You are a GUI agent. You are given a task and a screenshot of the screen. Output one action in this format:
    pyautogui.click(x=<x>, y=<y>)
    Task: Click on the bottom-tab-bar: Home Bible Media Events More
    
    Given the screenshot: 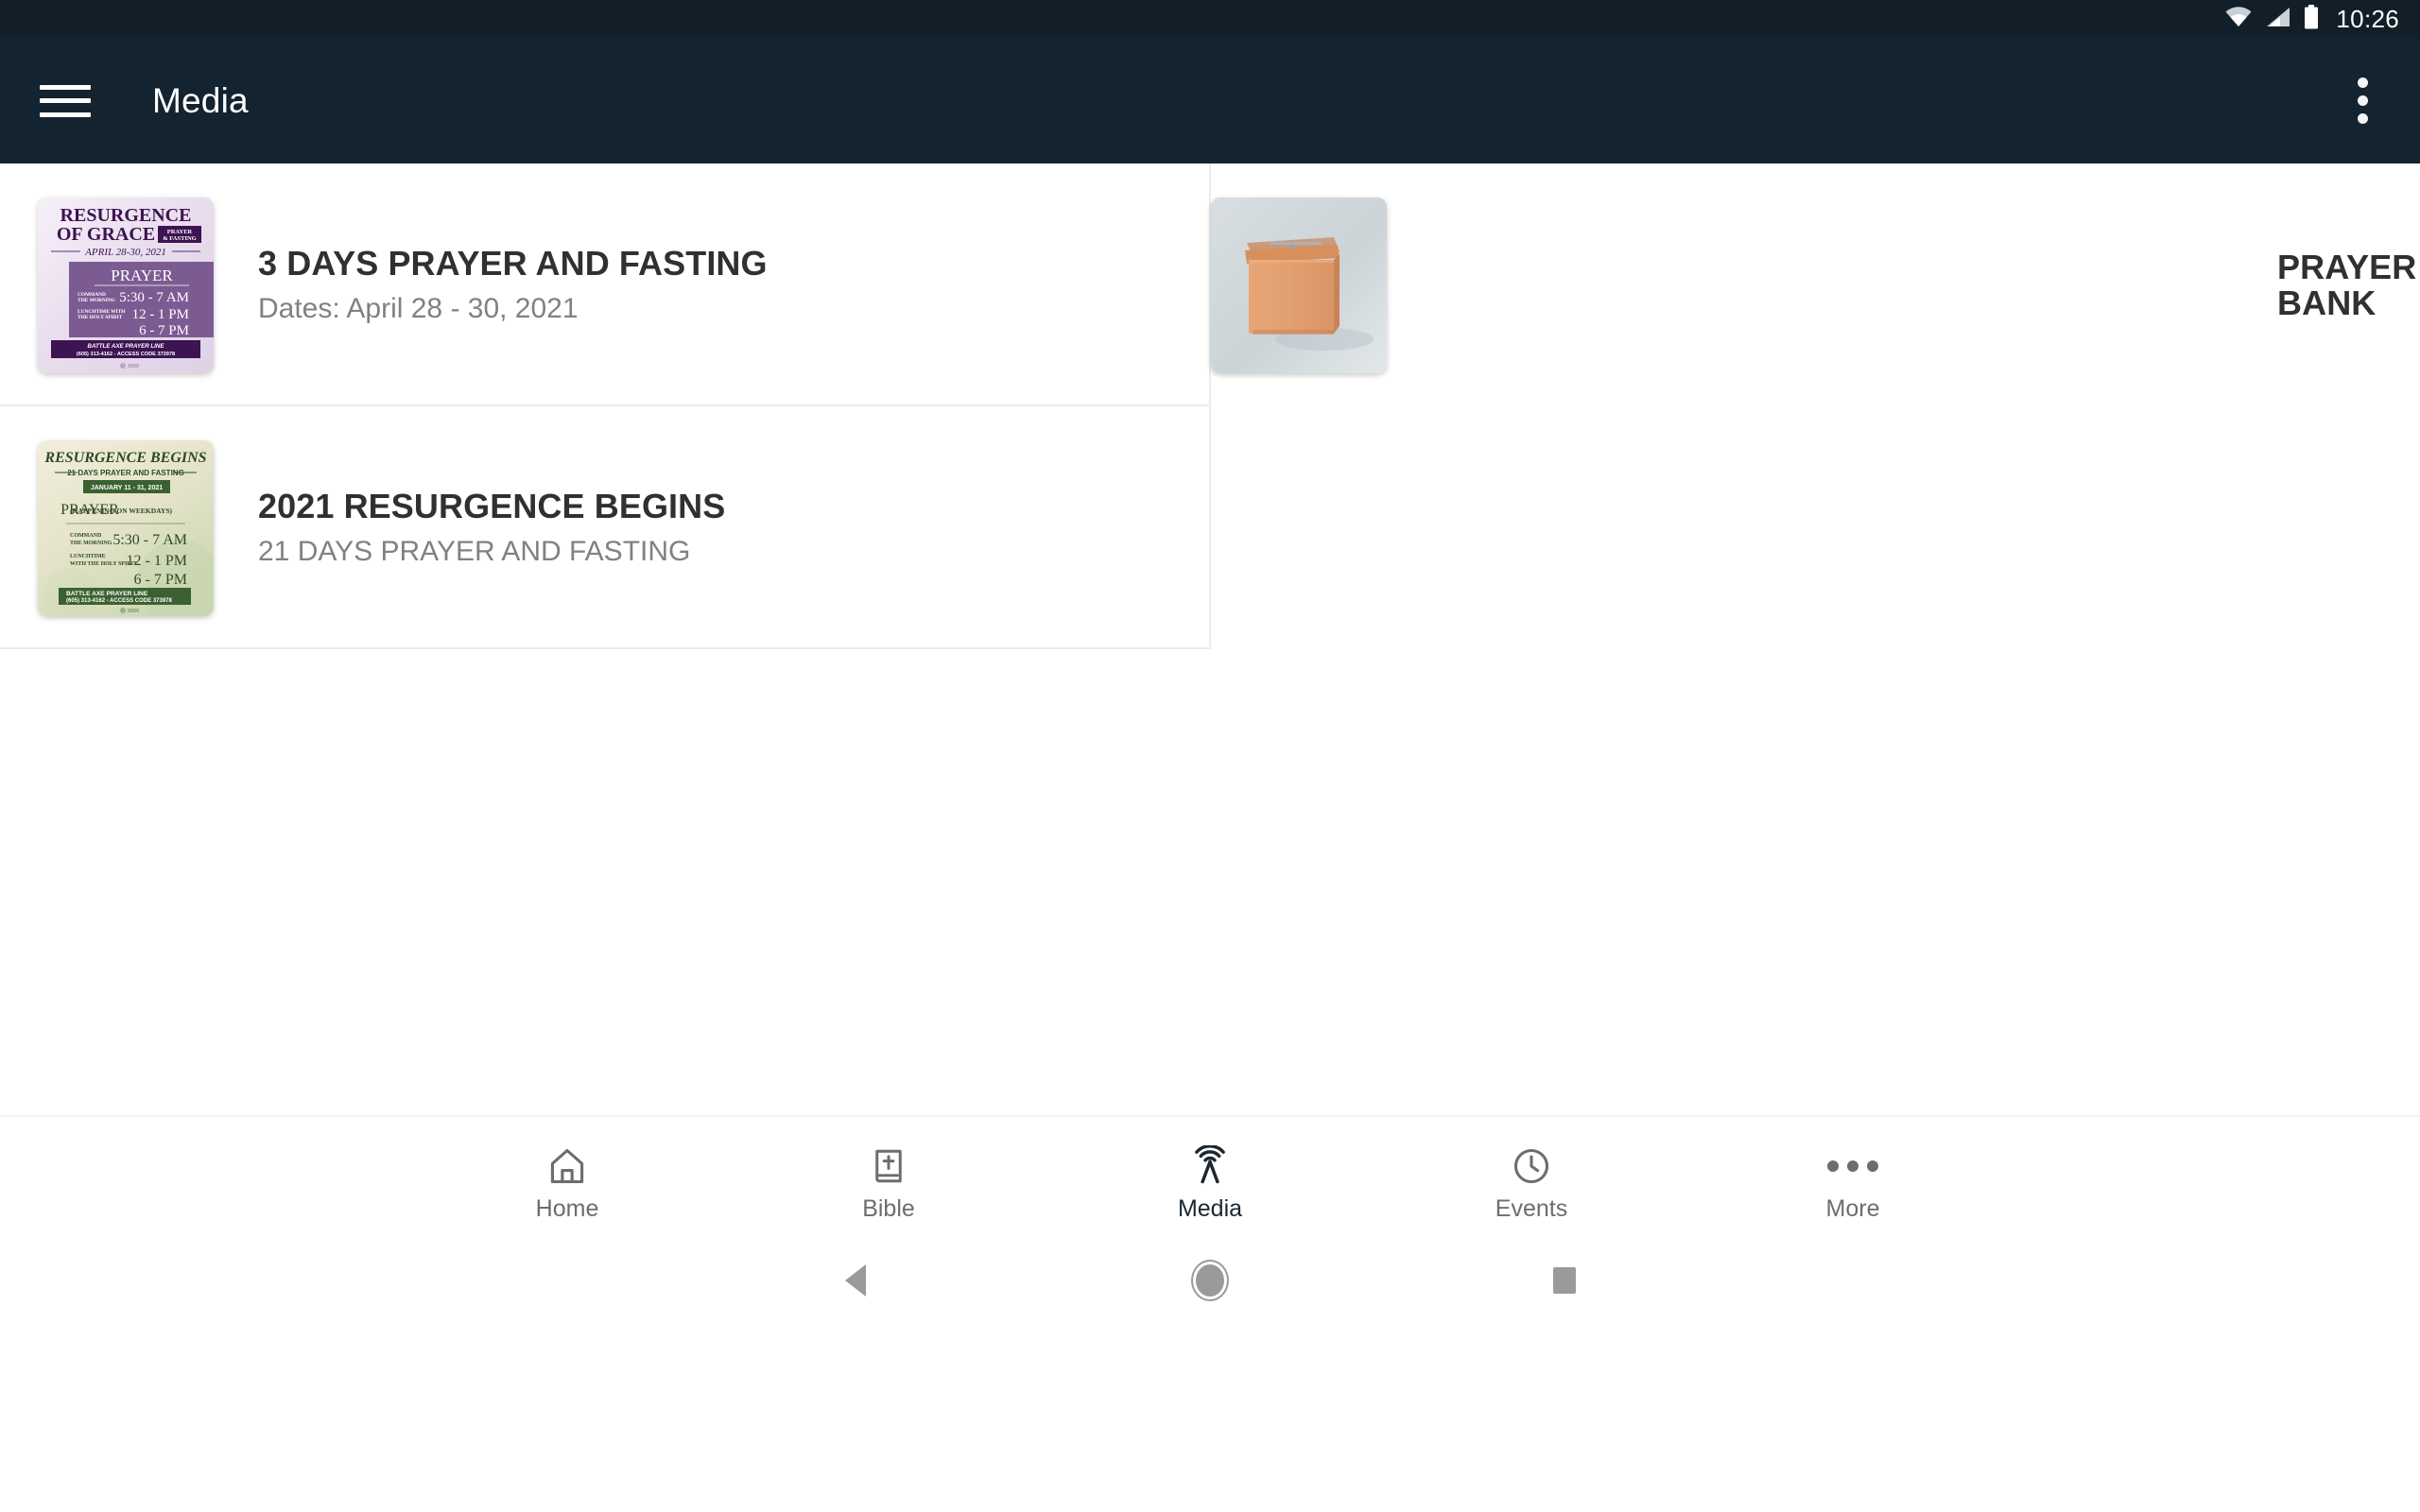 What is the action you would take?
    pyautogui.click(x=1210, y=1181)
    